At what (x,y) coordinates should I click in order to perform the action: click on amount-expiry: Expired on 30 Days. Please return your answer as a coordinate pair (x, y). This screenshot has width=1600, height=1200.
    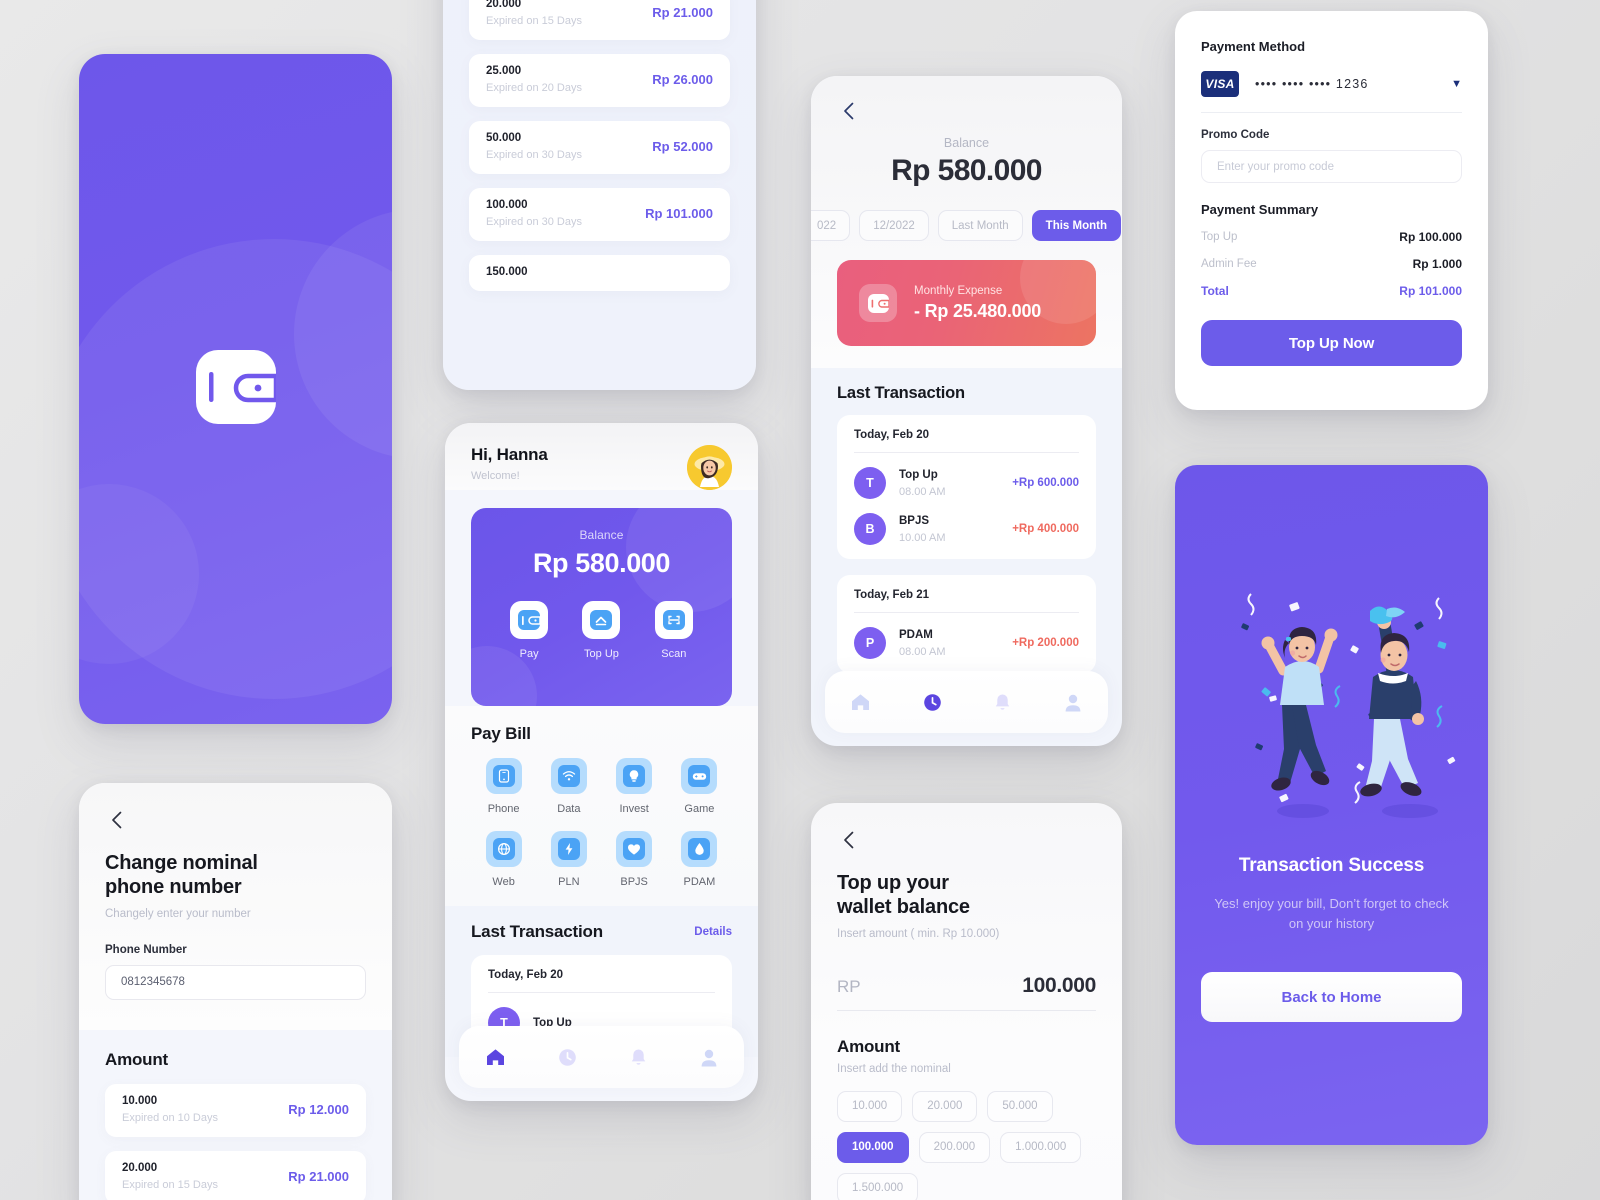
    Looking at the image, I should click on (534, 155).